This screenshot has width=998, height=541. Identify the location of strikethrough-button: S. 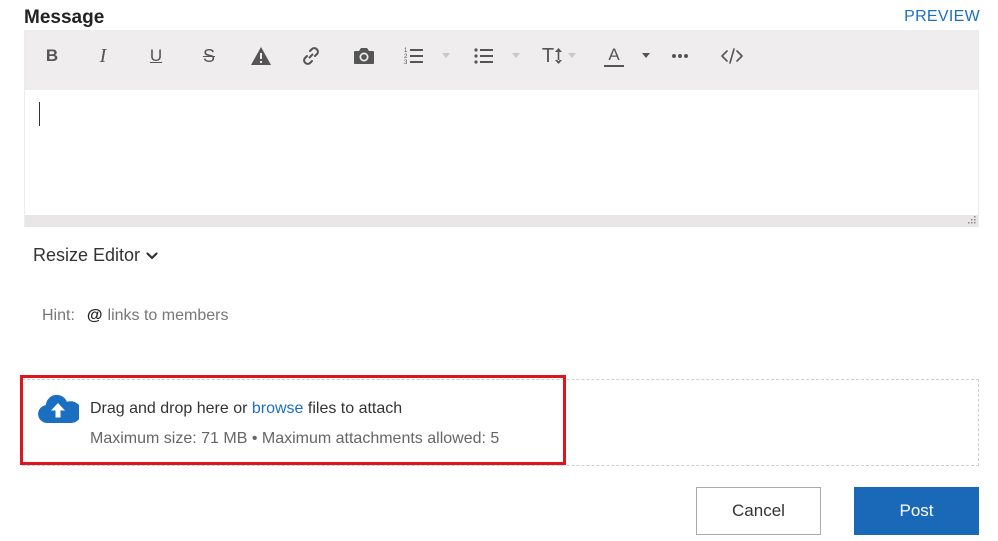
(209, 56).